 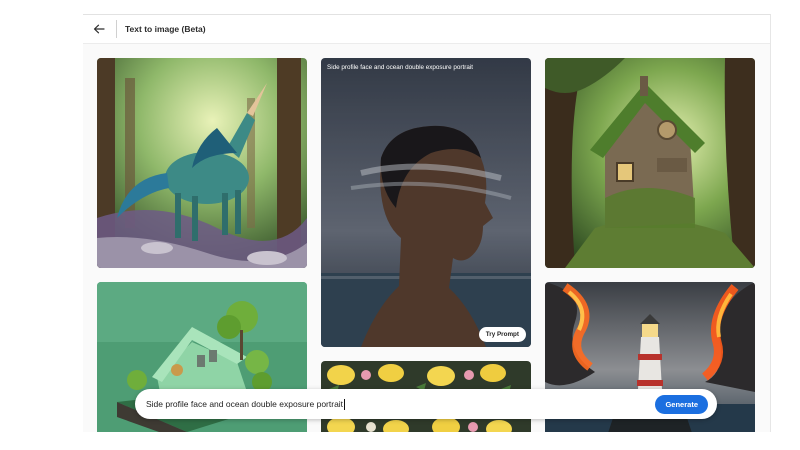 I want to click on gallery-image-cottage, so click(x=650, y=163).